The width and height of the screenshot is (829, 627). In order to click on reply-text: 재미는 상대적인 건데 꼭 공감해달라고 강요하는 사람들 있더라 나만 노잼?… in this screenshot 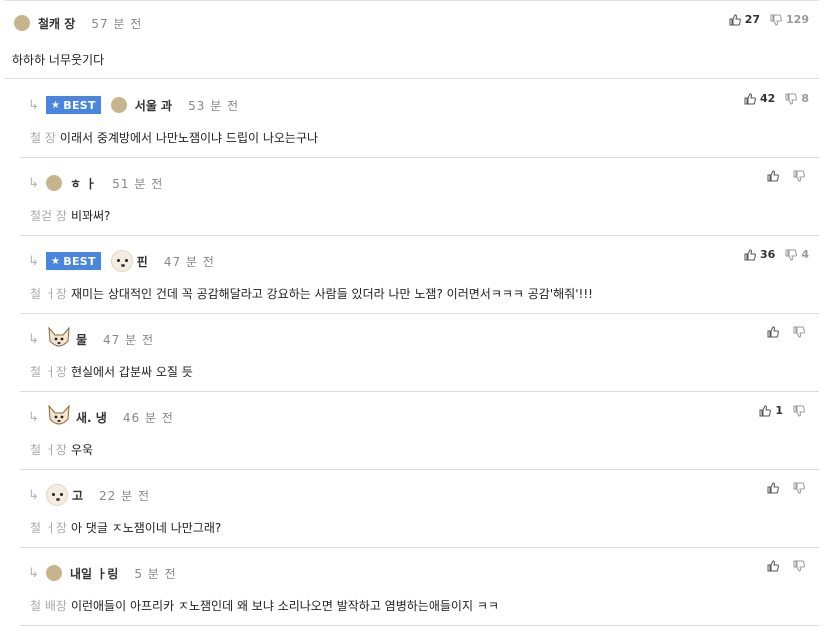, I will do `click(331, 294)`.